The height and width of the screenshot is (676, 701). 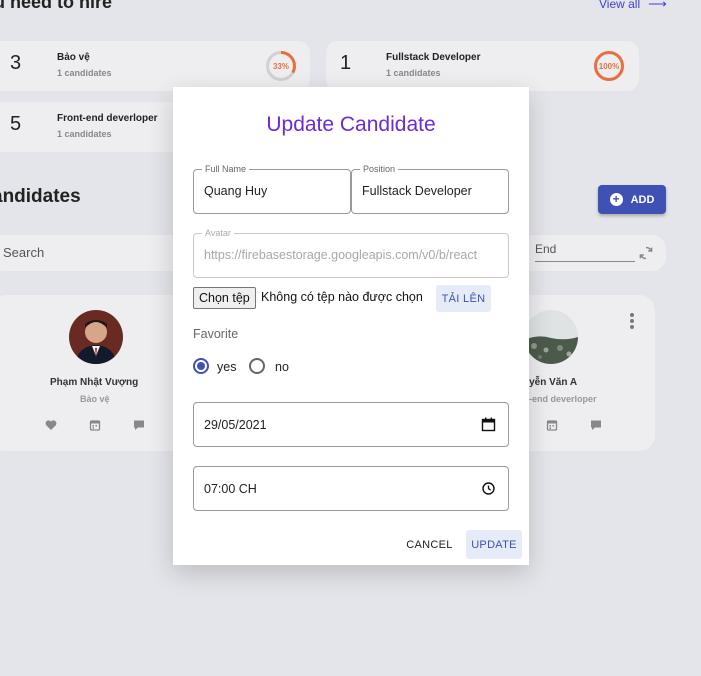 I want to click on favorite-no-radio, so click(x=257, y=366).